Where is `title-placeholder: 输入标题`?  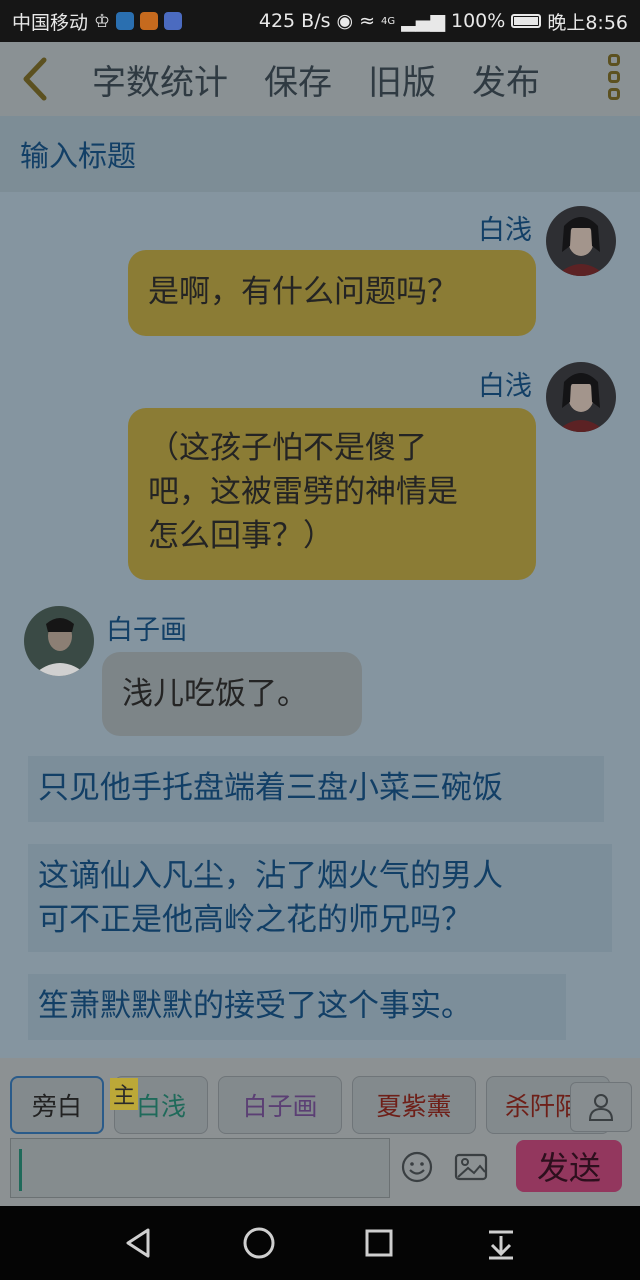 title-placeholder: 输入标题 is located at coordinates (78, 156).